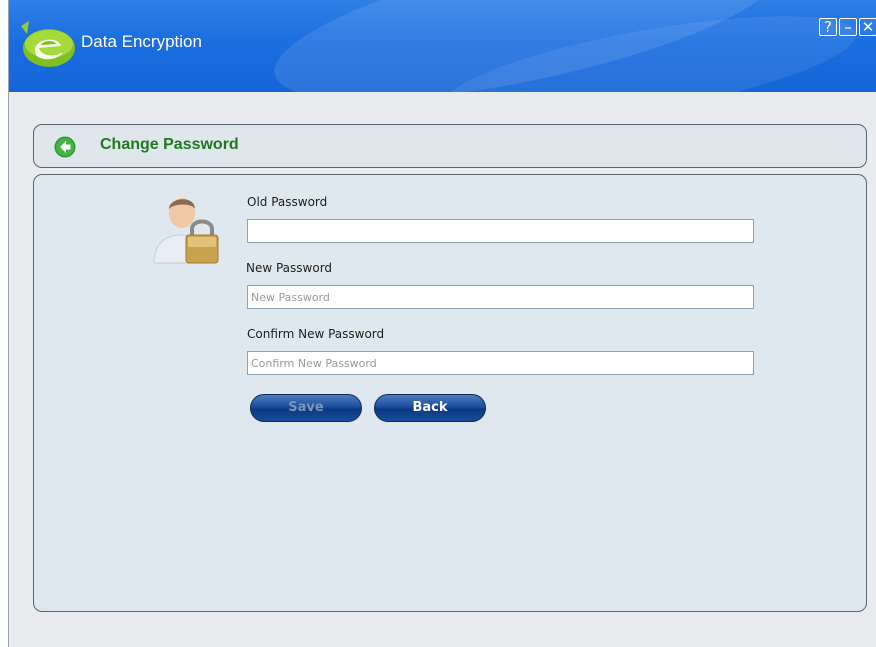 The width and height of the screenshot is (876, 647). I want to click on save-button: Save, so click(306, 408).